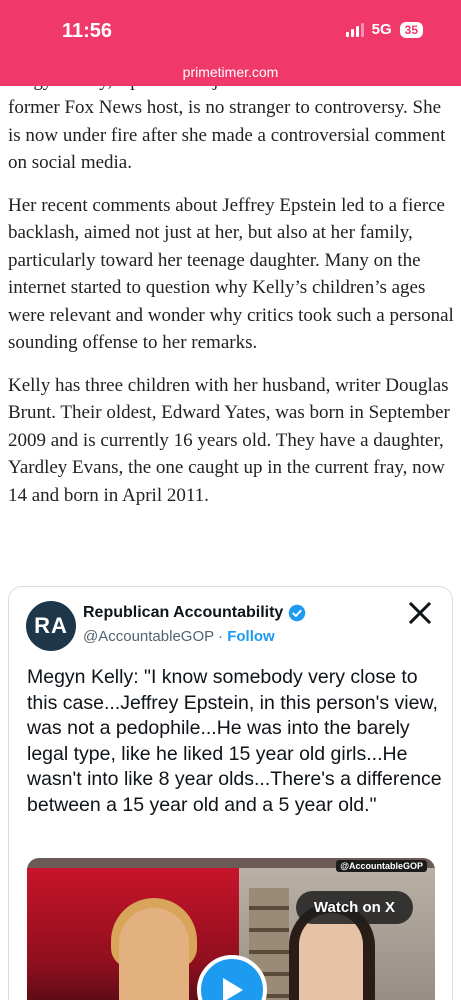 The width and height of the screenshot is (461, 1000). Describe the element at coordinates (420, 613) in the screenshot. I see `x-logo-icon` at that location.